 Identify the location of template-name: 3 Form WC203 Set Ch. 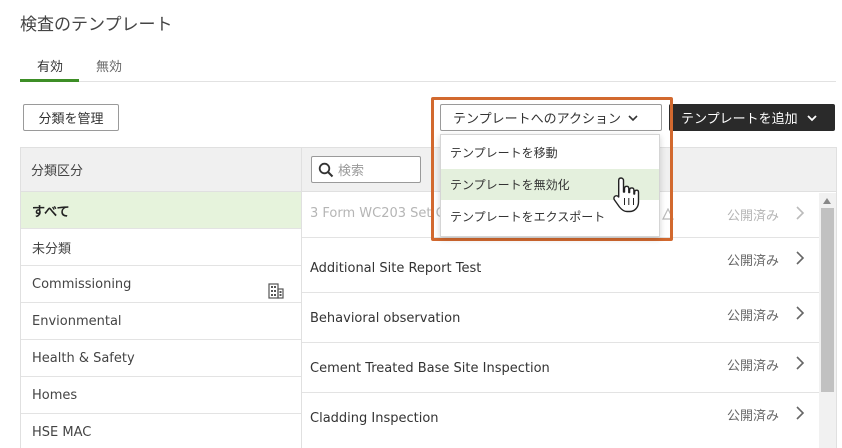
(375, 213).